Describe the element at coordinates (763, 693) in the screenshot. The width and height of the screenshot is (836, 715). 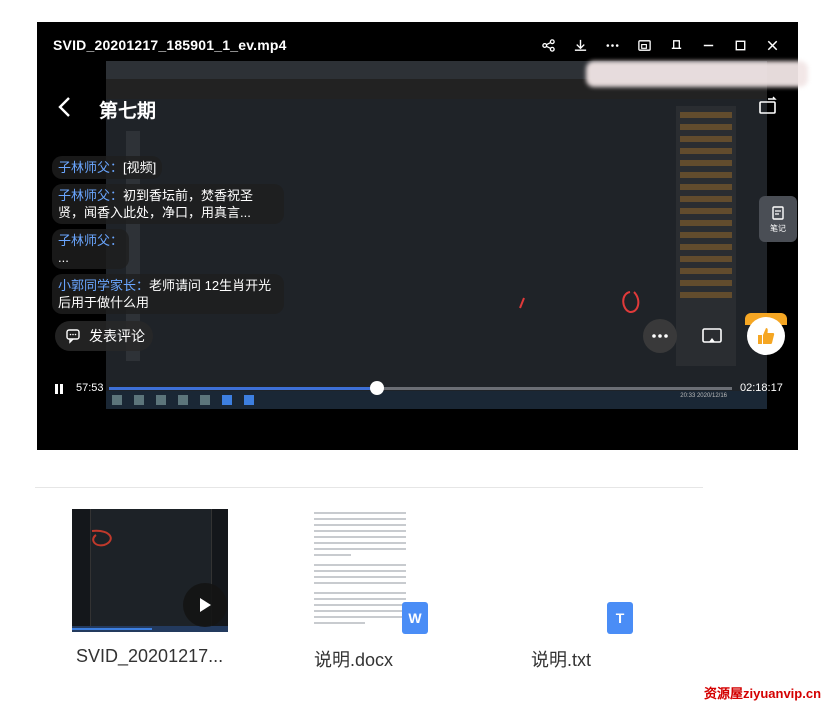
I see `watermark: 资源屋ziyuanvip.cn` at that location.